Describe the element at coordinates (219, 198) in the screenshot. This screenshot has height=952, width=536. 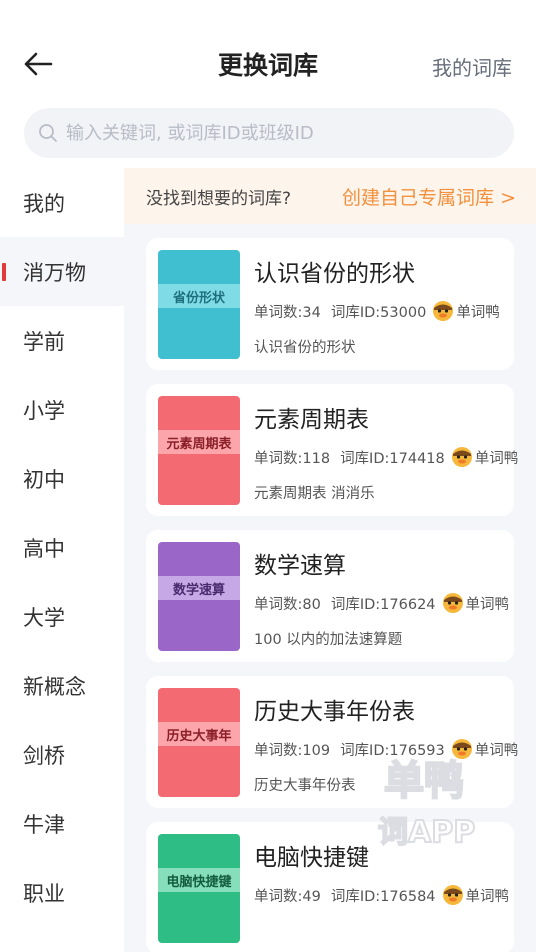
I see `banner-text: 没找到想要的词库?` at that location.